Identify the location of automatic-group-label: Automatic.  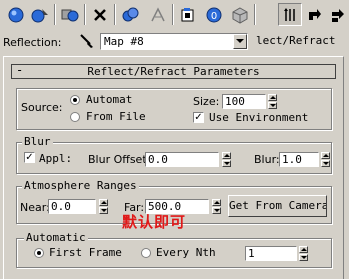
(56, 237).